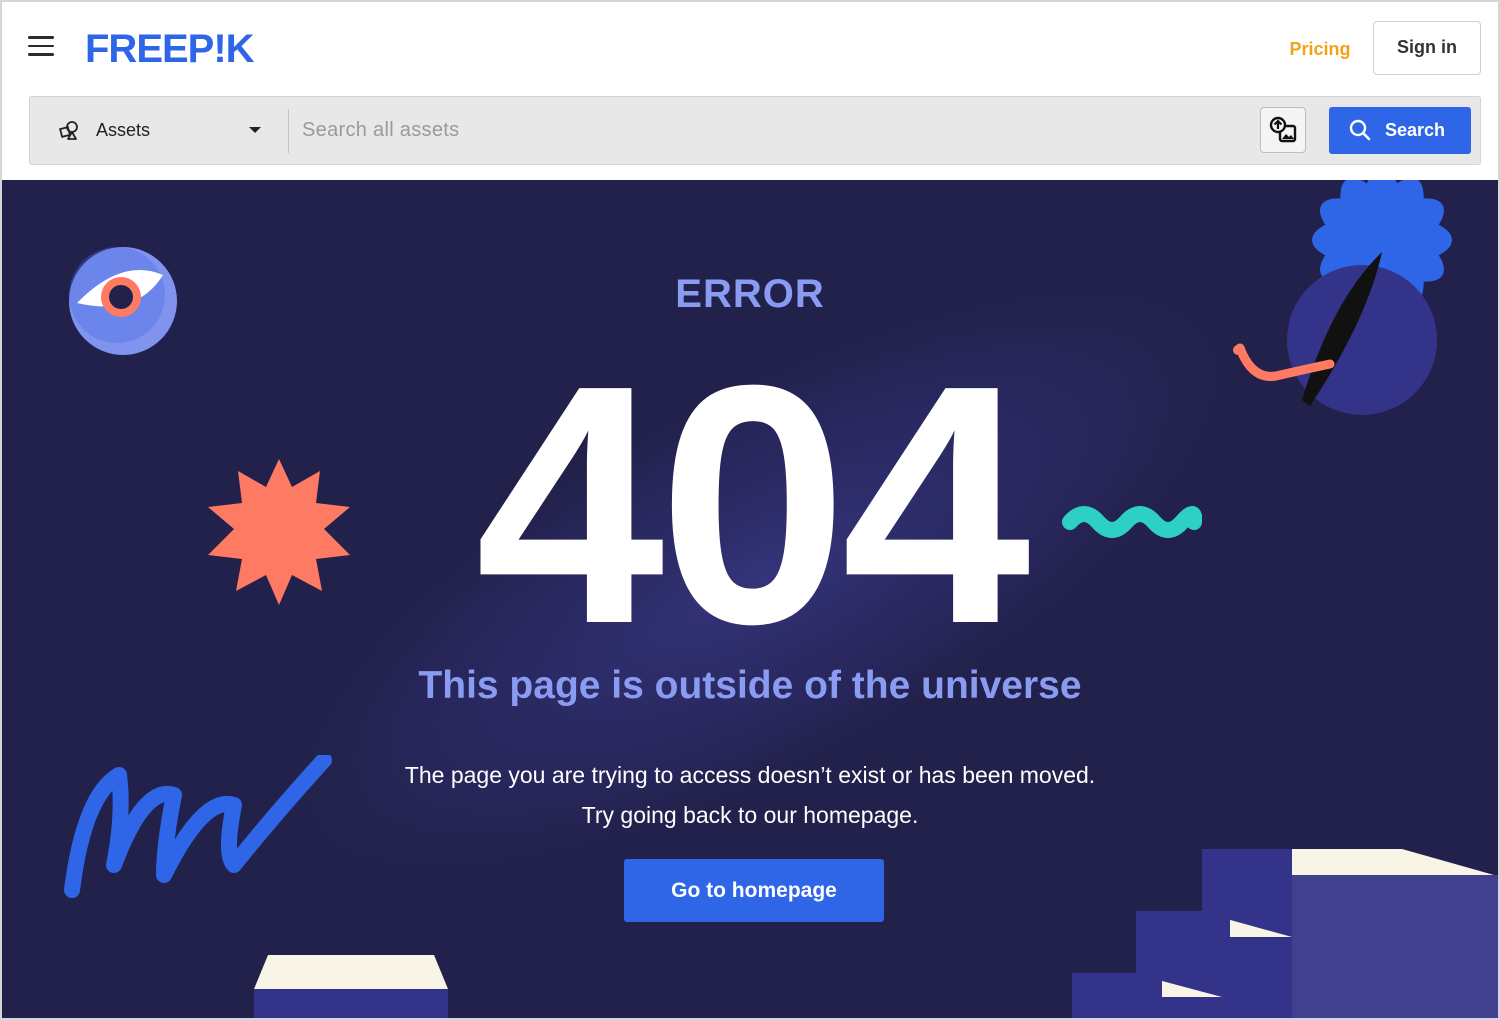 This screenshot has width=1500, height=1020. What do you see at coordinates (1320, 49) in the screenshot?
I see `pricing-link: Pricing` at bounding box center [1320, 49].